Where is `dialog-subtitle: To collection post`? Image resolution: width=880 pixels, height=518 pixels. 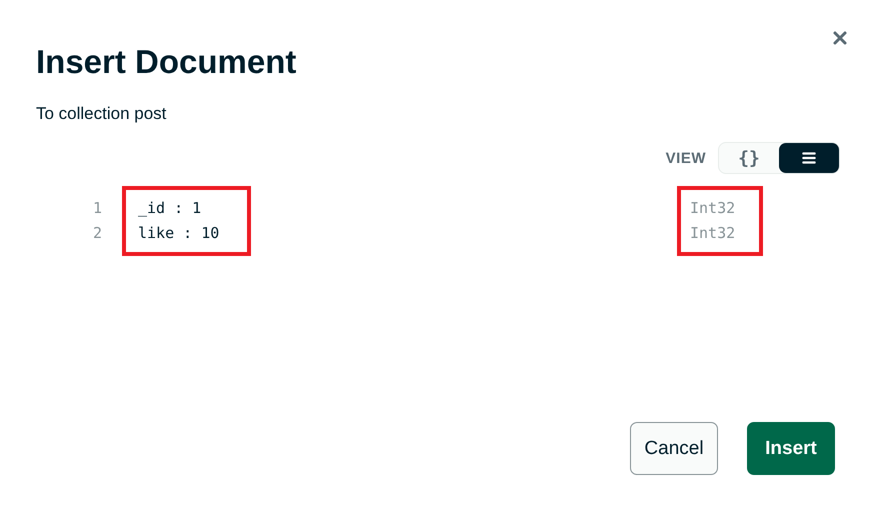
dialog-subtitle: To collection post is located at coordinates (101, 113).